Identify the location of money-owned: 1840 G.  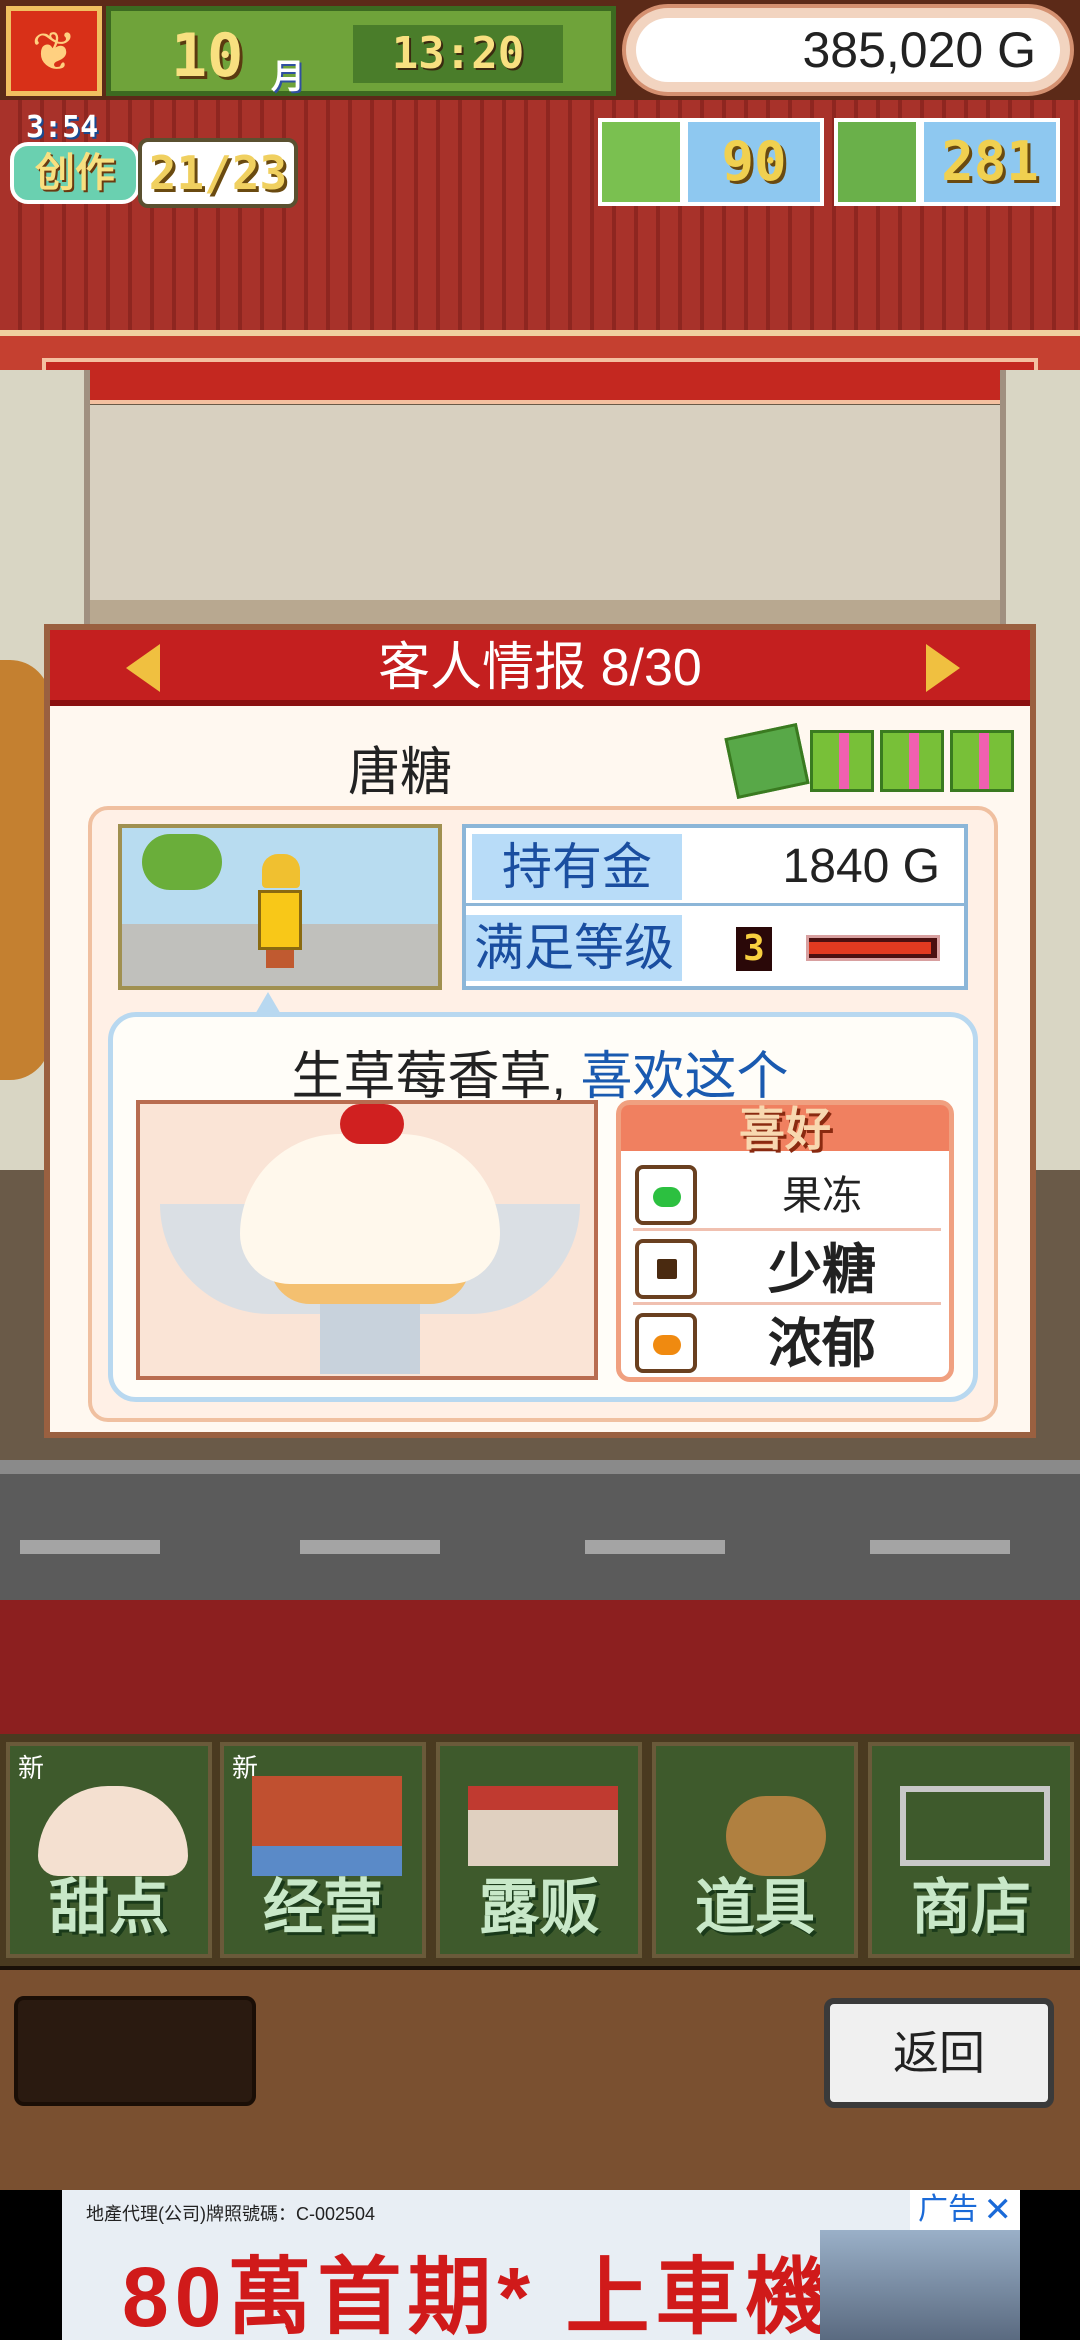
(861, 866).